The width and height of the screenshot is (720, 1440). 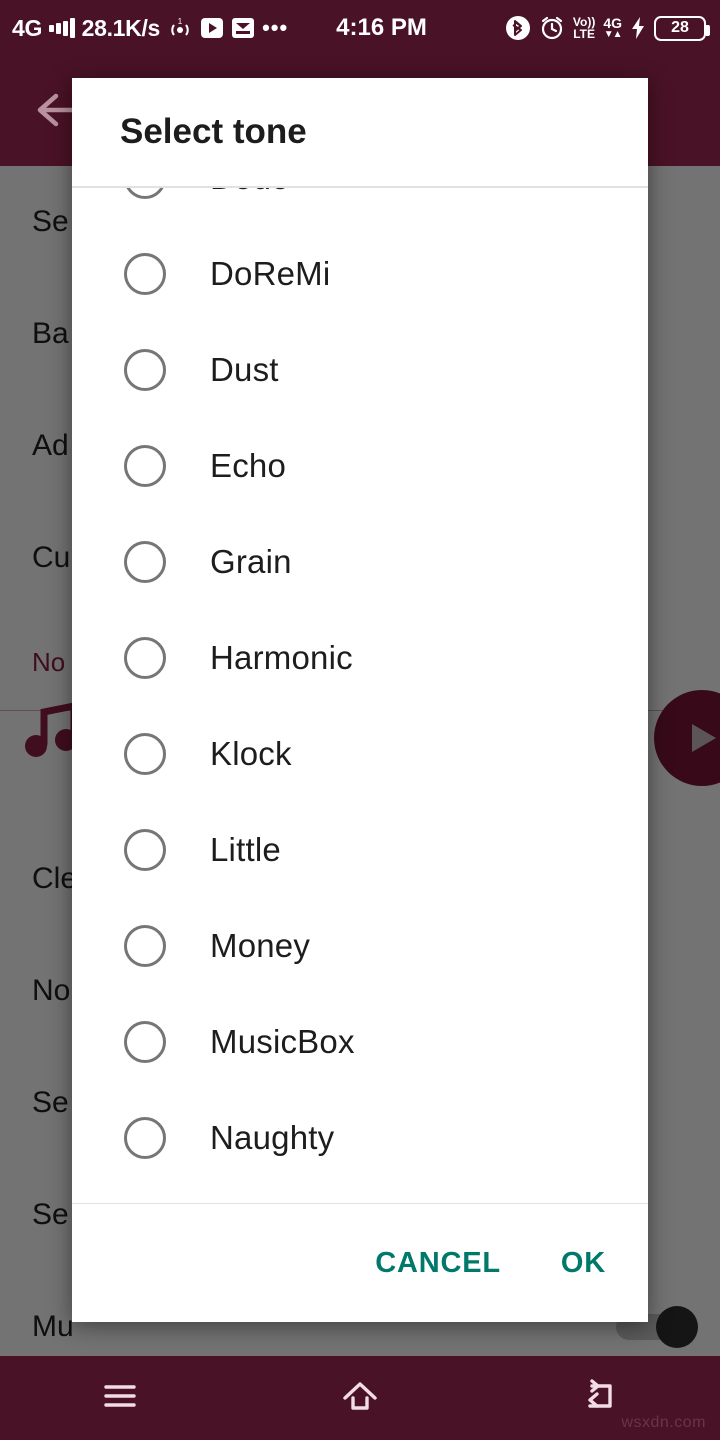 What do you see at coordinates (120, 1398) in the screenshot?
I see `menu-icon` at bounding box center [120, 1398].